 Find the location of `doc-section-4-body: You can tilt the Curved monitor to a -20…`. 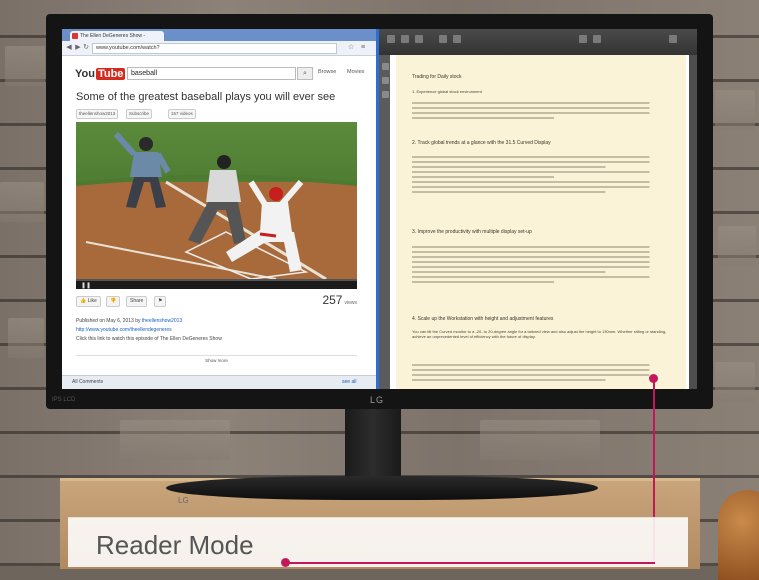

doc-section-4-body: You can tilt the Curved monitor to a -20… is located at coordinates (539, 334).